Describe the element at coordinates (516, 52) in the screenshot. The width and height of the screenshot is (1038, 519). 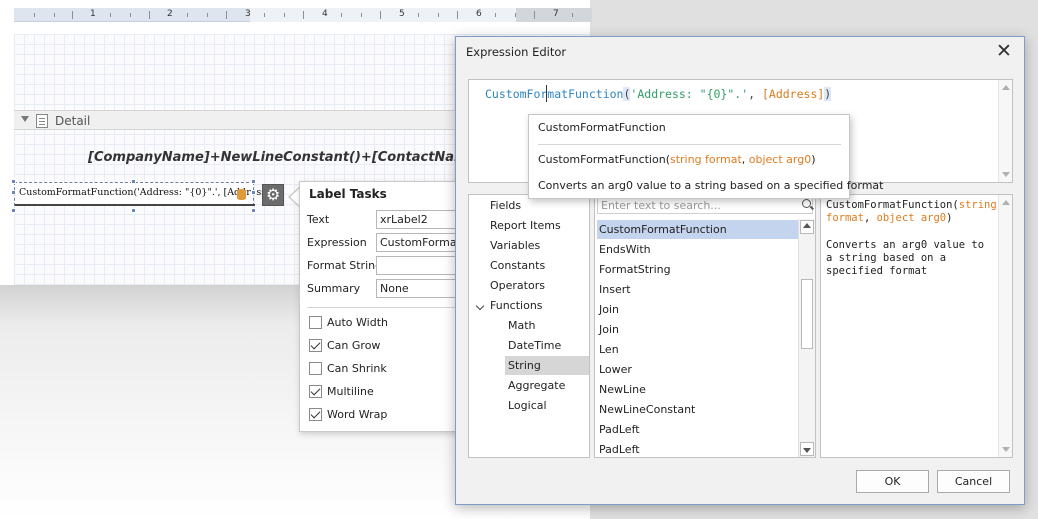
I see `dialog-title: Expression Editor` at that location.